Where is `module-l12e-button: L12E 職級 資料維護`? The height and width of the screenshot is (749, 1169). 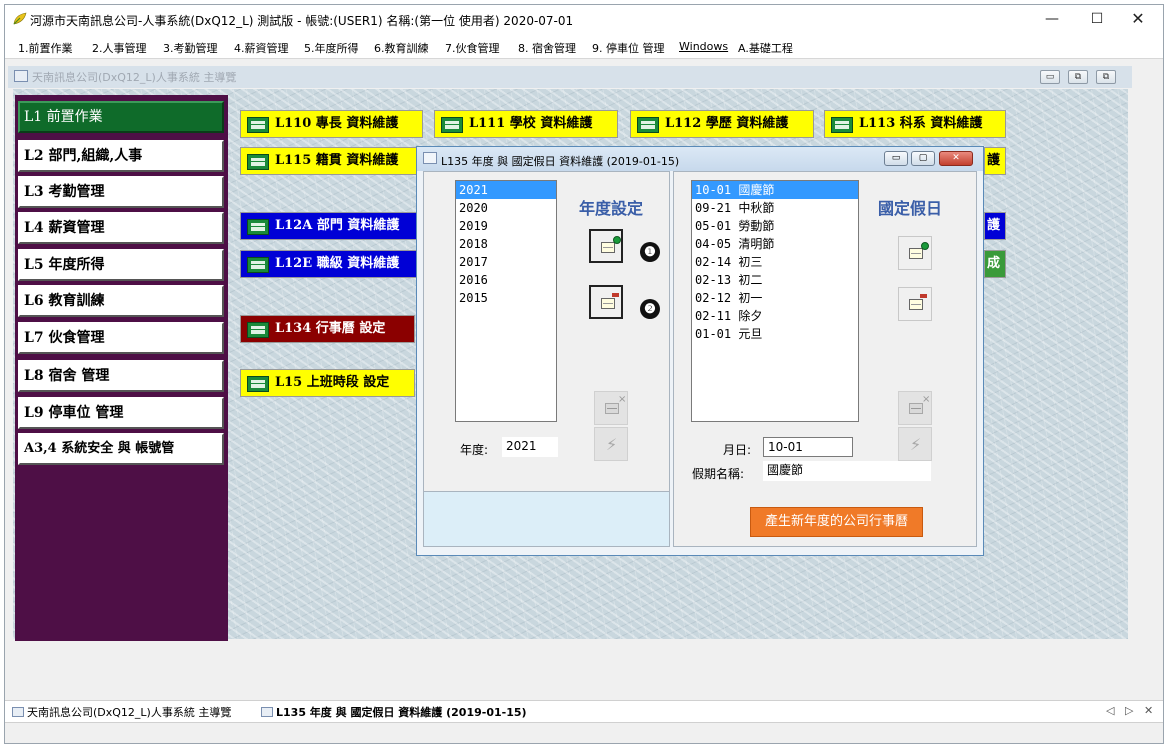 module-l12e-button: L12E 職級 資料維護 is located at coordinates (330, 264).